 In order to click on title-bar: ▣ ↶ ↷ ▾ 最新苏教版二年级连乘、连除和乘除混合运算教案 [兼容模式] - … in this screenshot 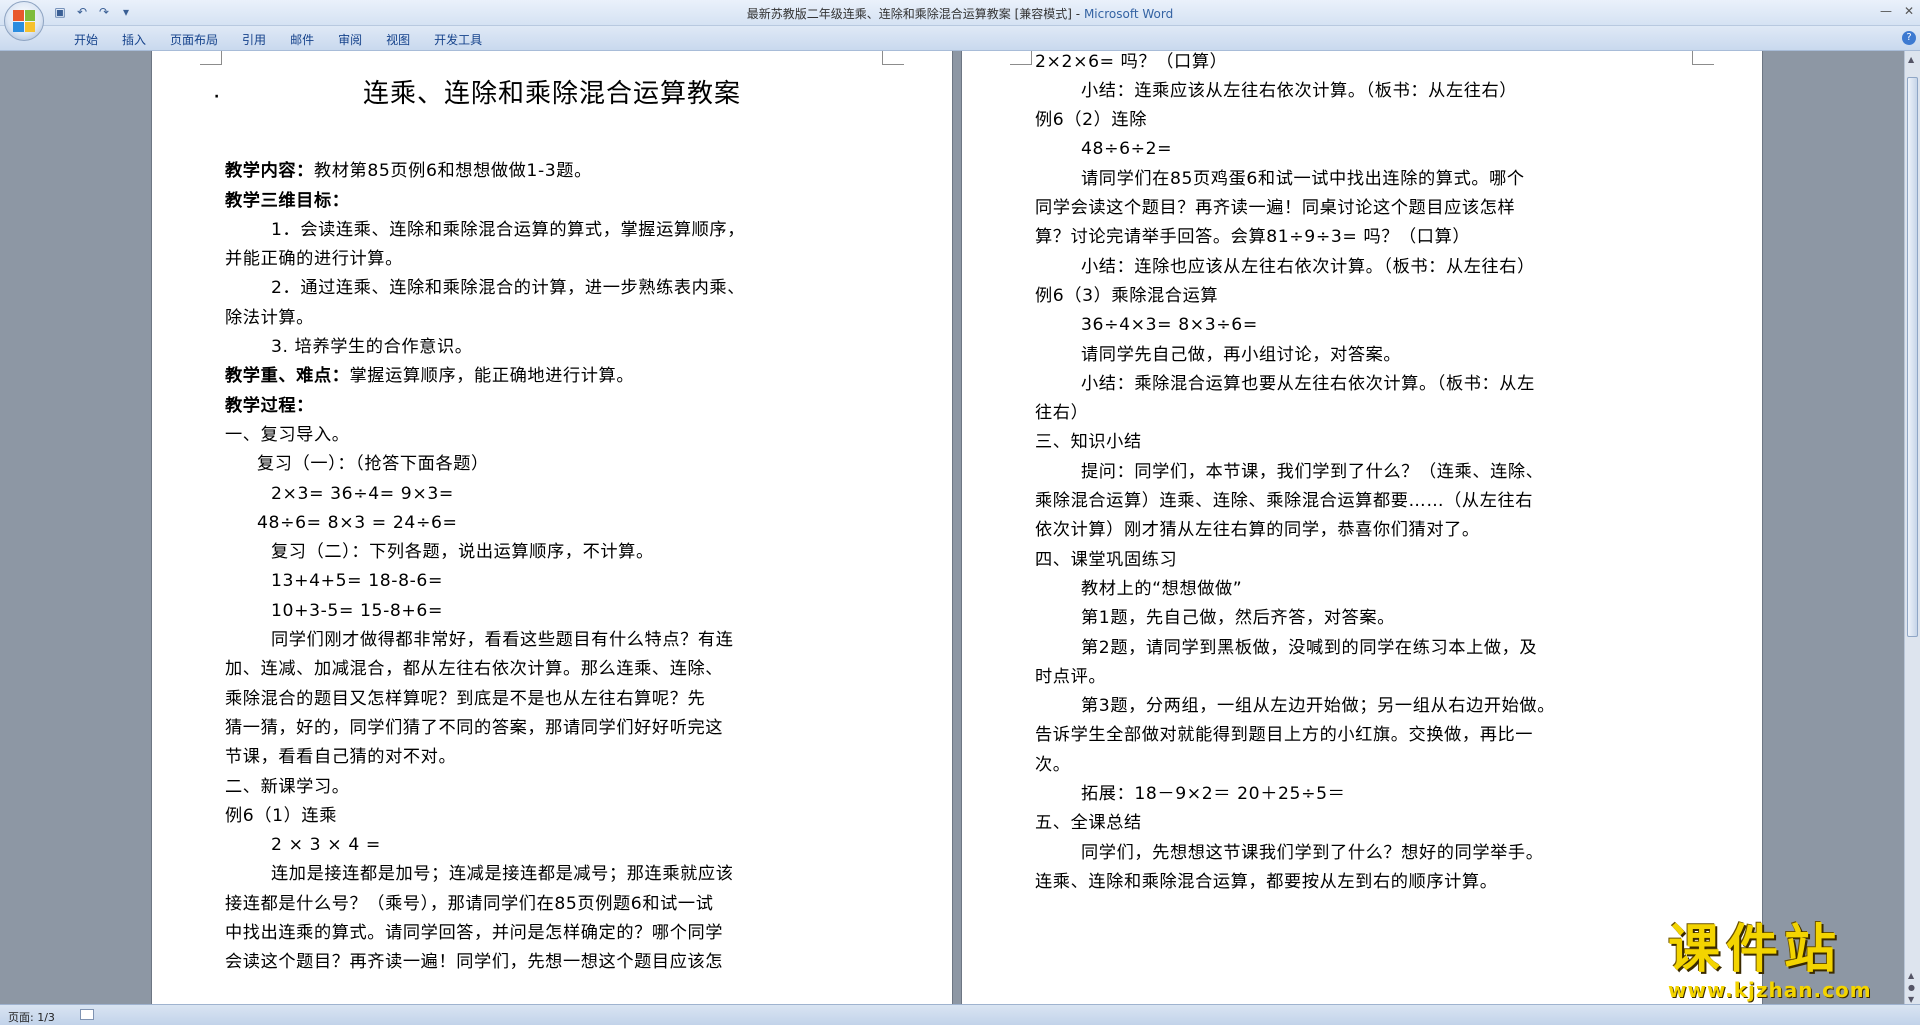, I will do `click(960, 13)`.